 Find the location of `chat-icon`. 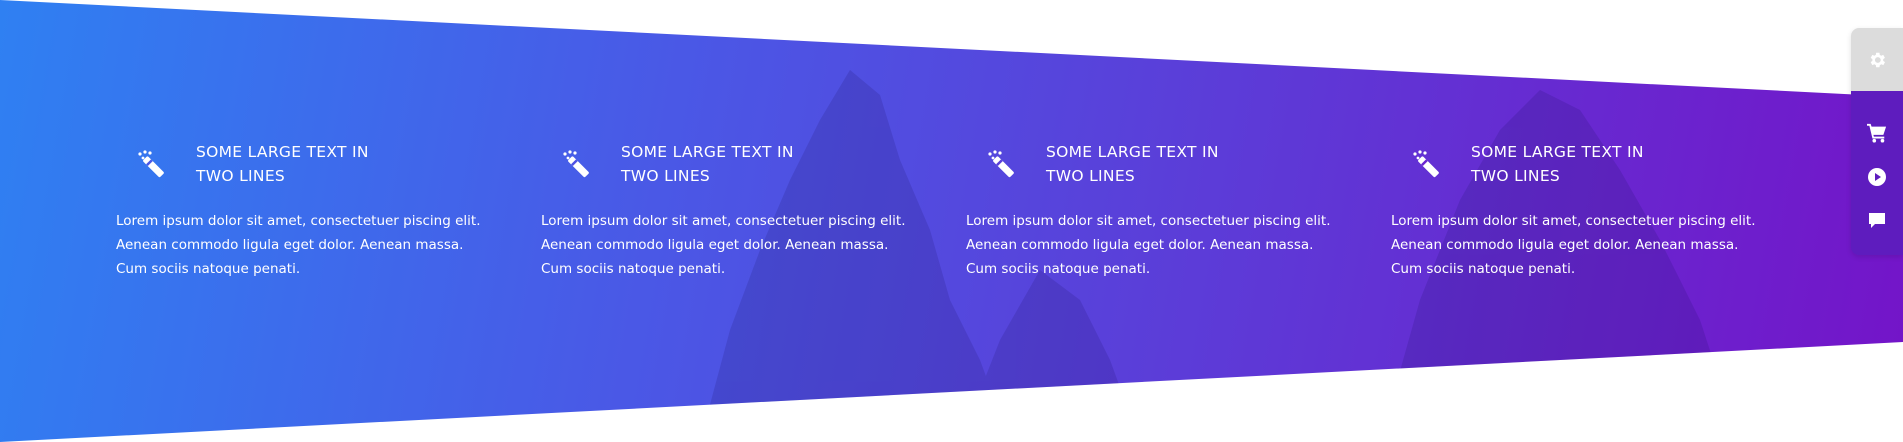

chat-icon is located at coordinates (1877, 220).